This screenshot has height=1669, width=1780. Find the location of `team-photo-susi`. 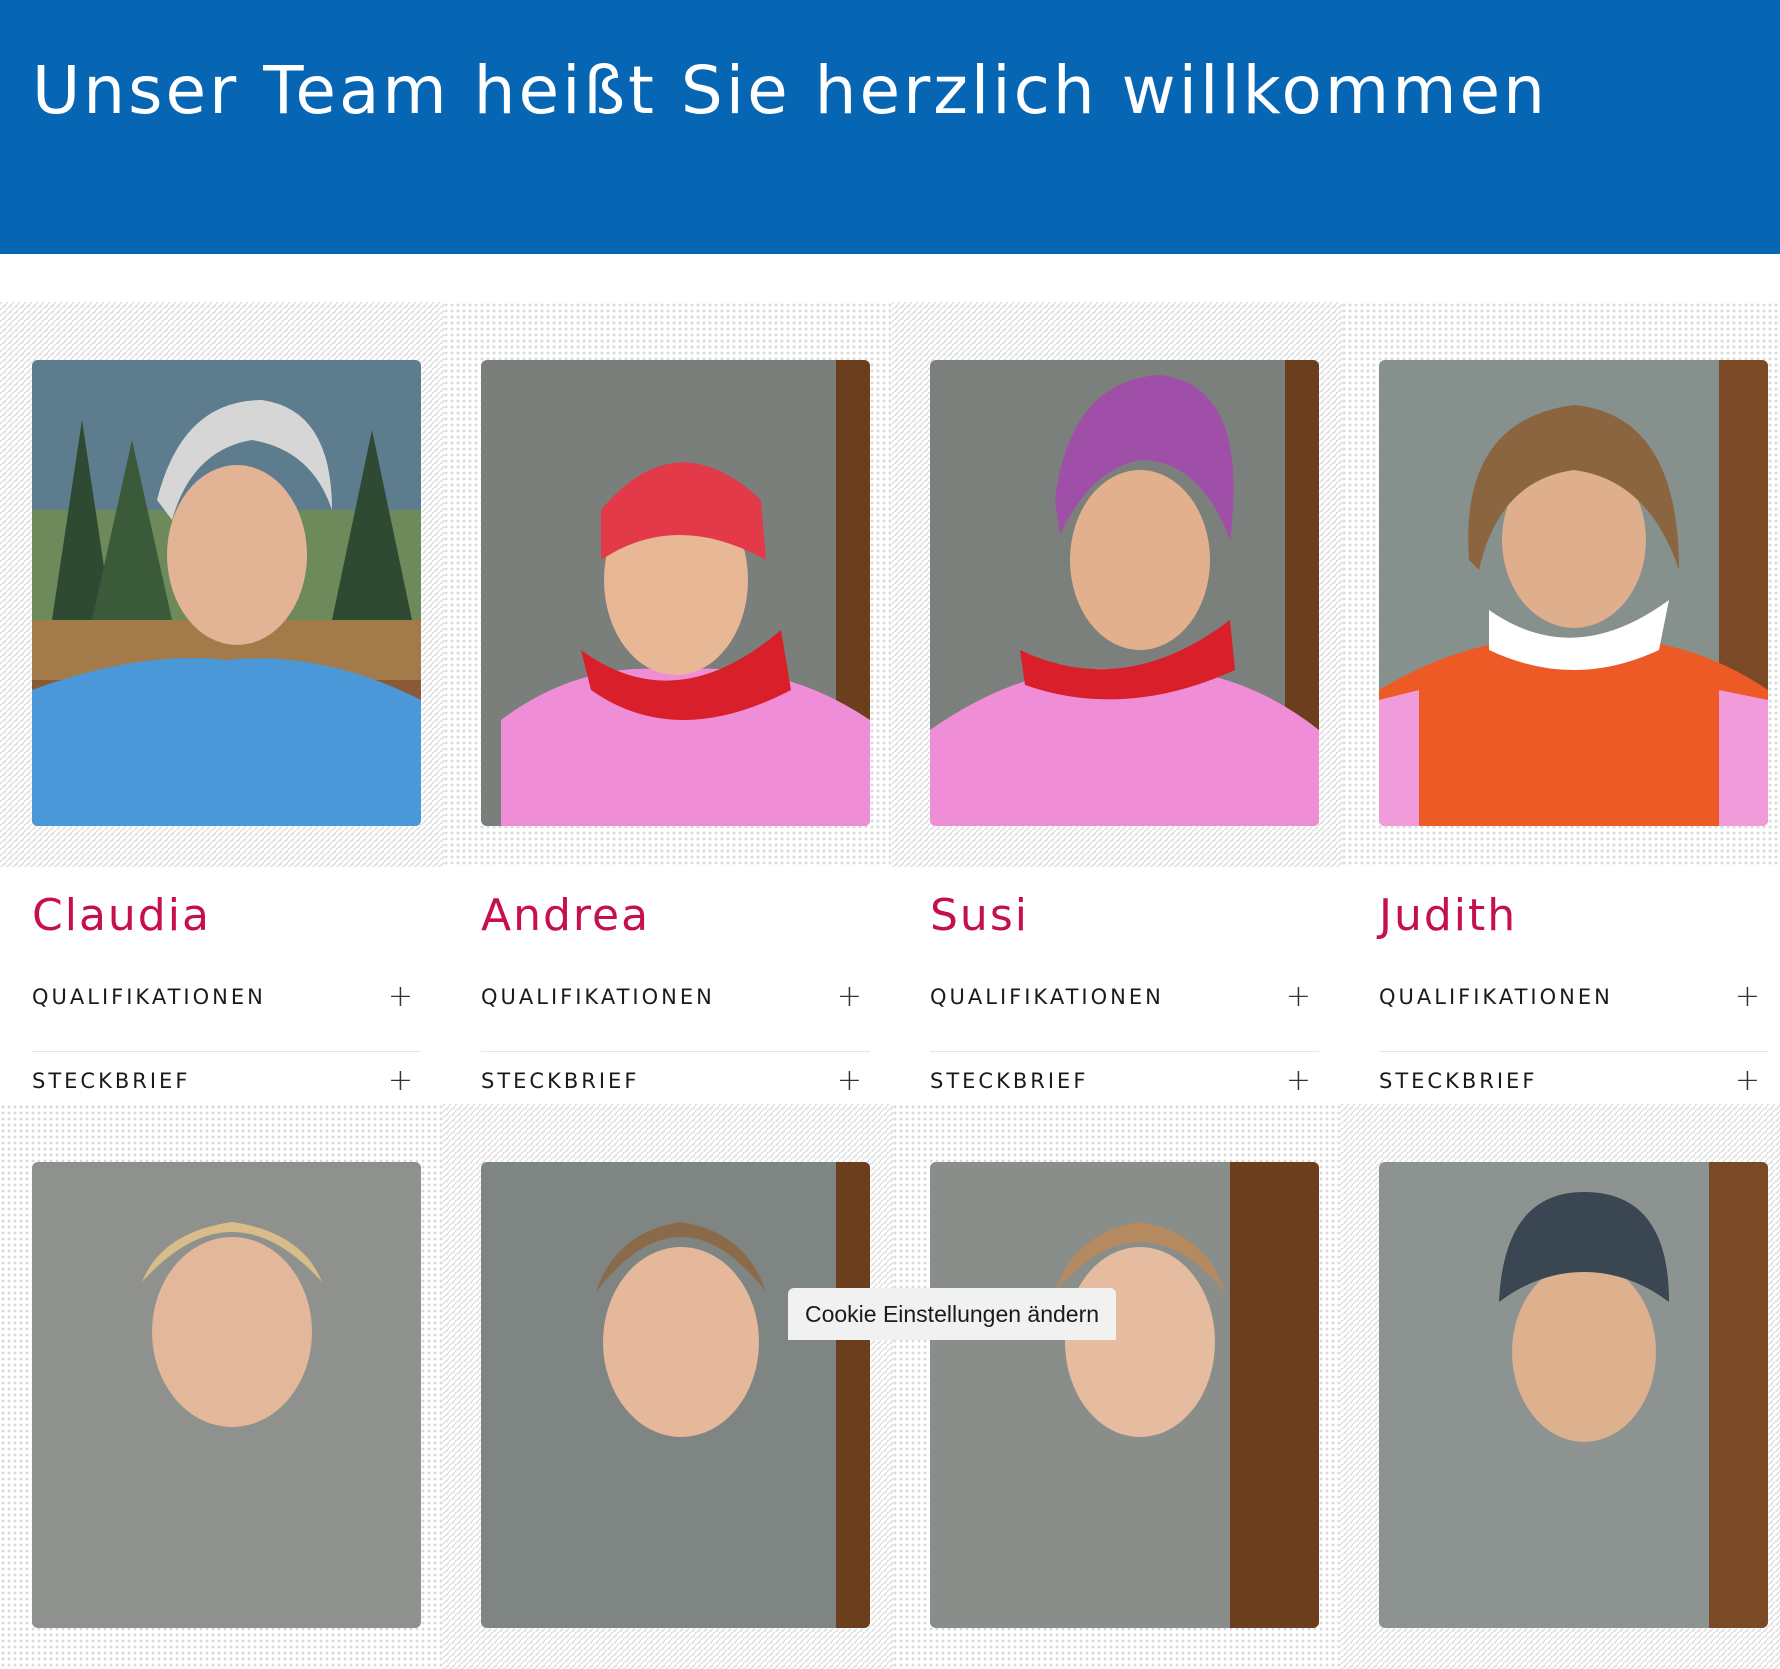

team-photo-susi is located at coordinates (1124, 593).